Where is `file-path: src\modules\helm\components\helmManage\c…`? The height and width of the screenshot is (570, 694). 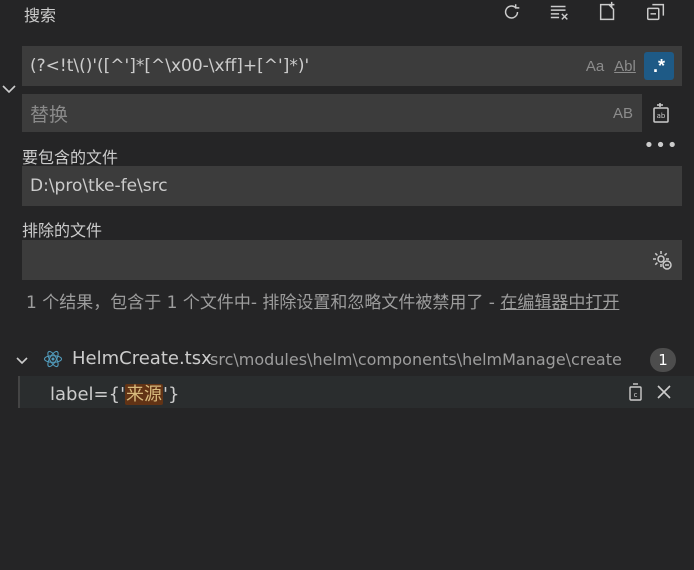 file-path: src\modules\helm\components\helmManage\c… is located at coordinates (416, 359).